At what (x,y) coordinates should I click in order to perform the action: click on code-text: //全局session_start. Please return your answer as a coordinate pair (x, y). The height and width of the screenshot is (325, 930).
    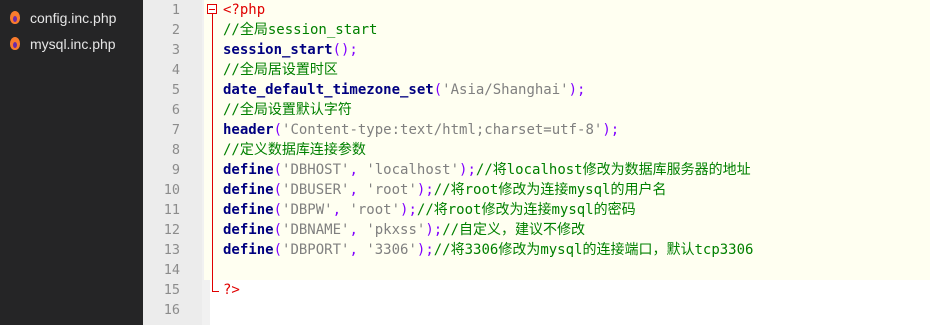
    Looking at the image, I should click on (300, 30).